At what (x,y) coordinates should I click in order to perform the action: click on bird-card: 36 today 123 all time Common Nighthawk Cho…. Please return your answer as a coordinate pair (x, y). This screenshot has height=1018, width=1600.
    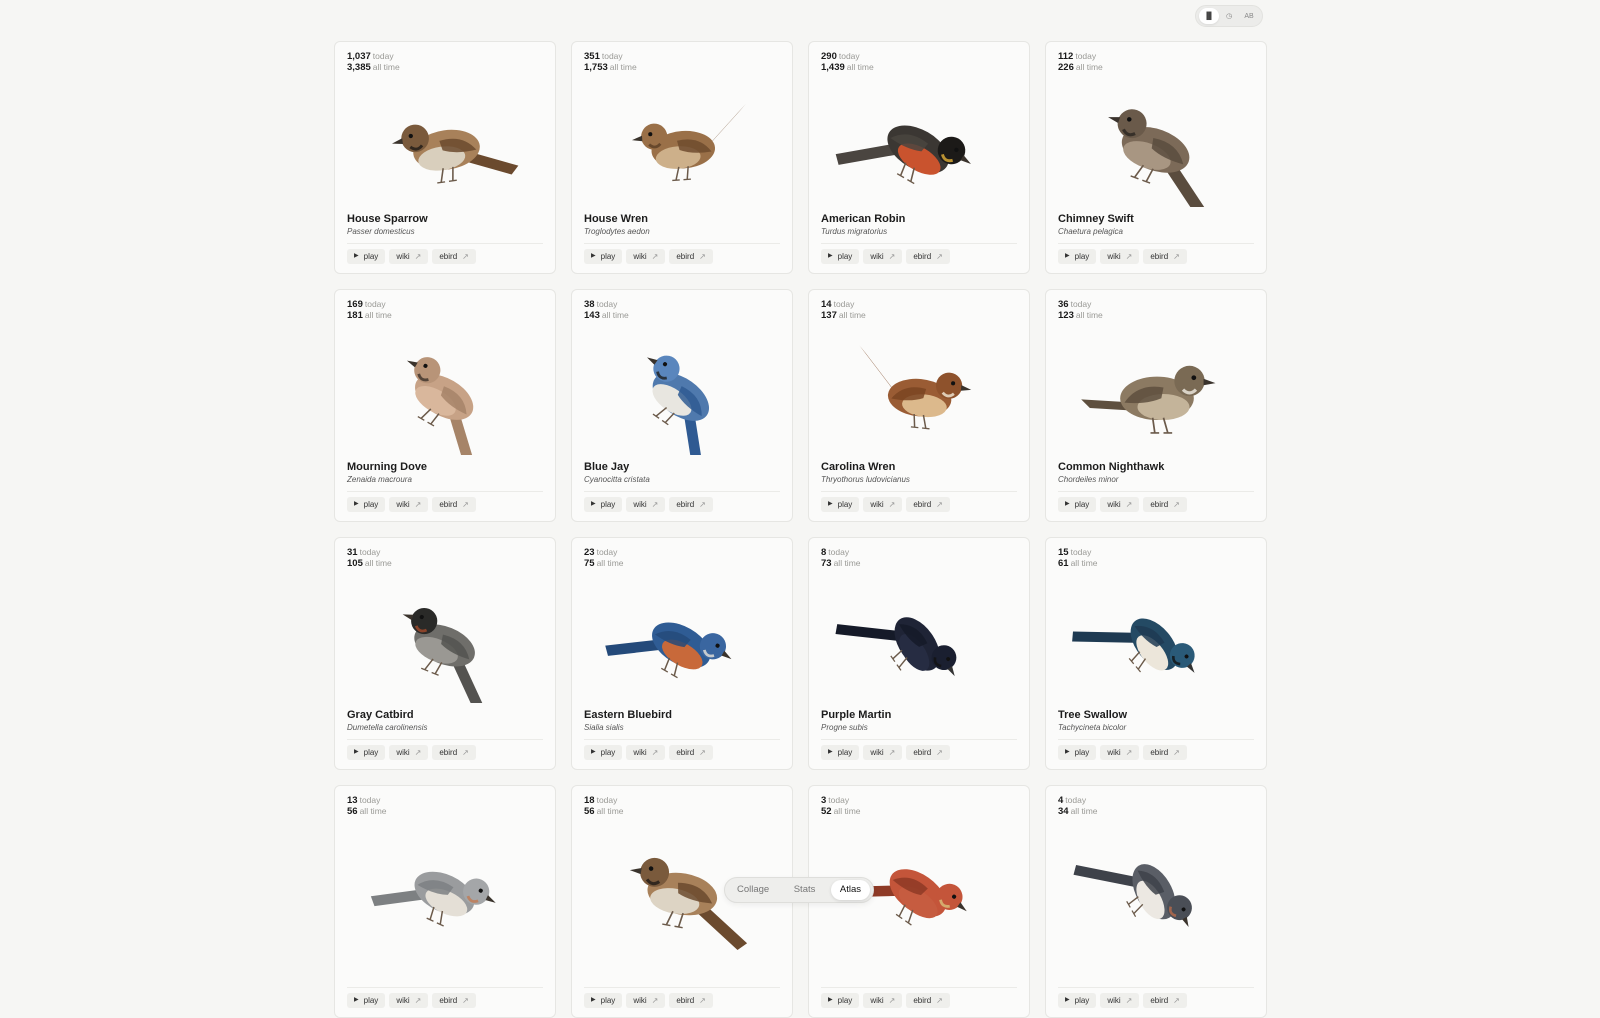
    Looking at the image, I should click on (1156, 405).